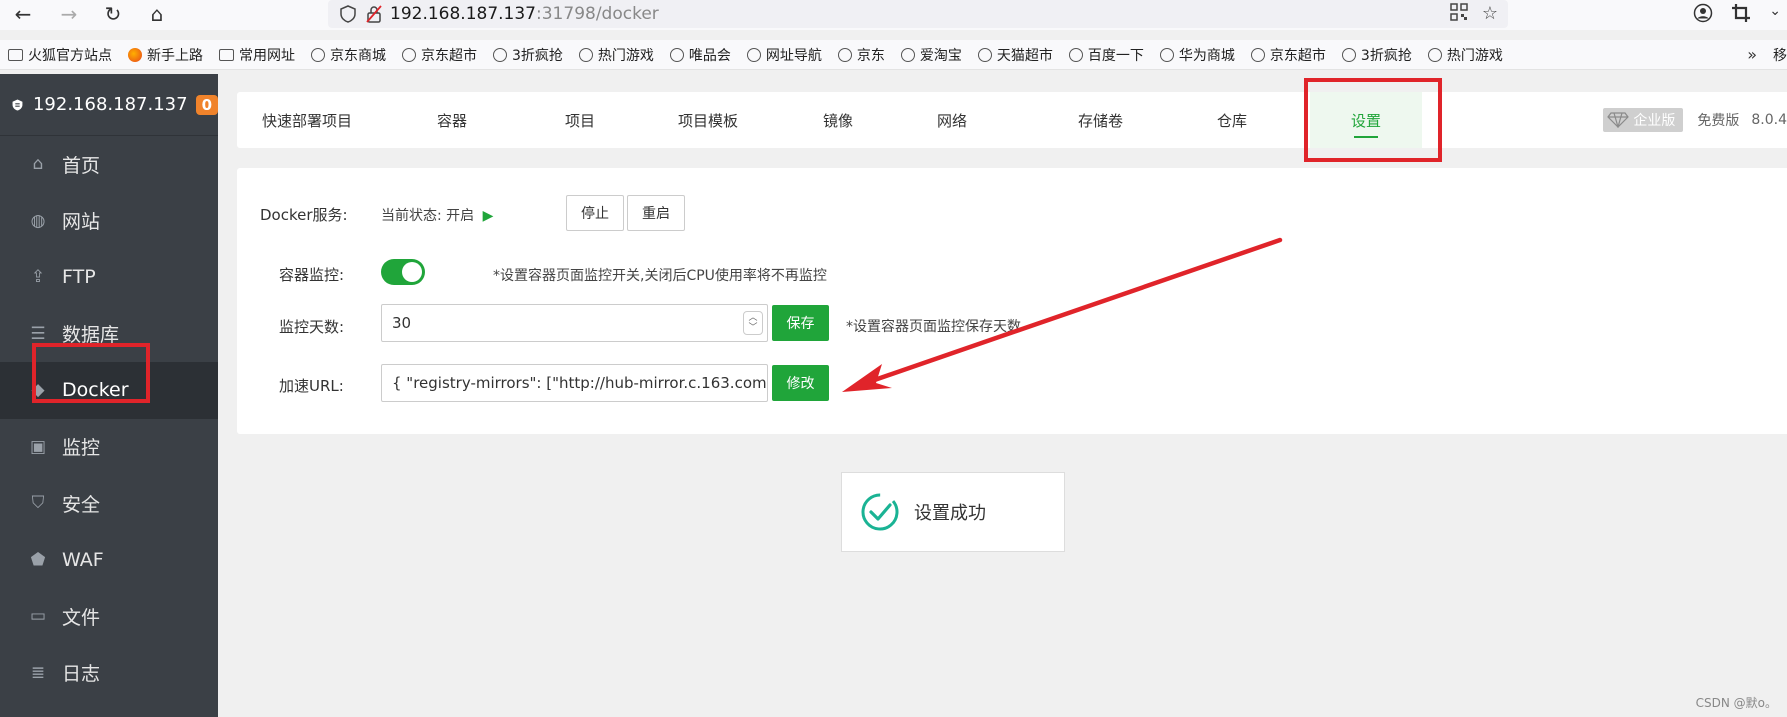  Describe the element at coordinates (402, 323) in the screenshot. I see `monitor-days-value: 30` at that location.